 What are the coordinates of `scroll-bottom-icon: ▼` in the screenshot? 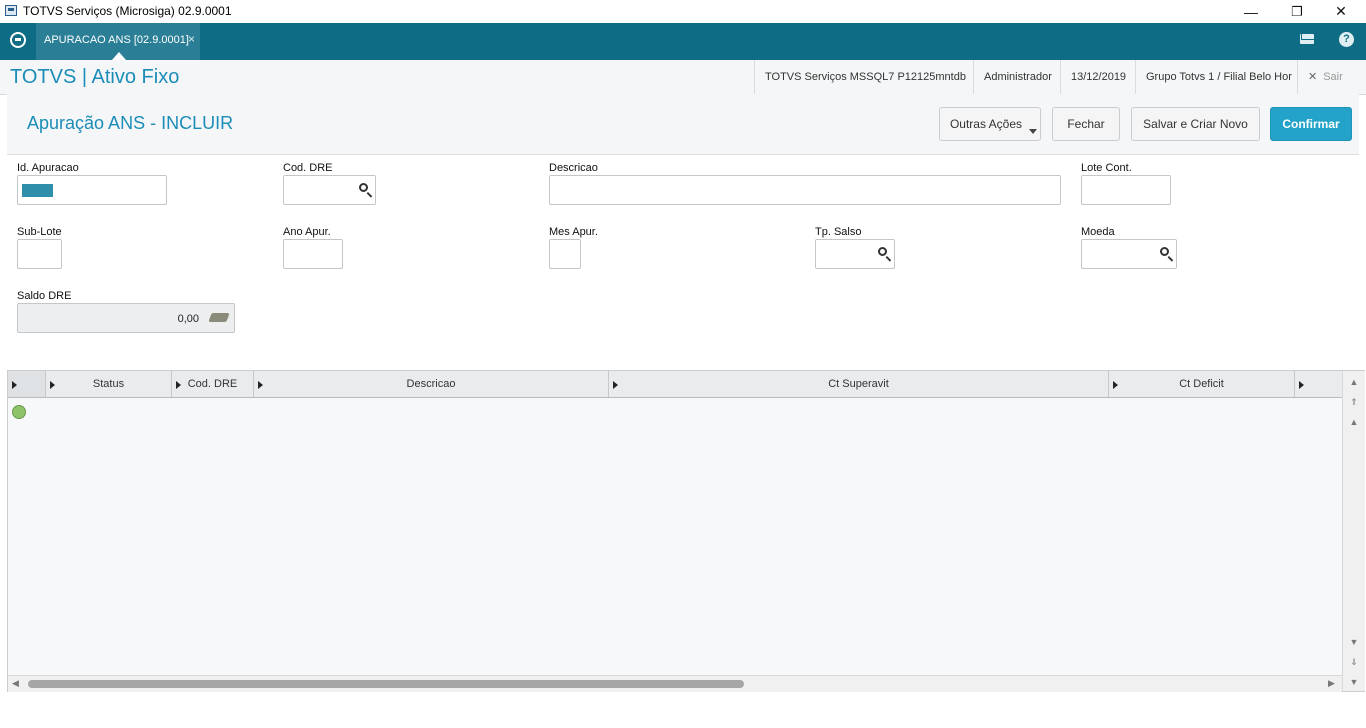 It's located at (1354, 682).